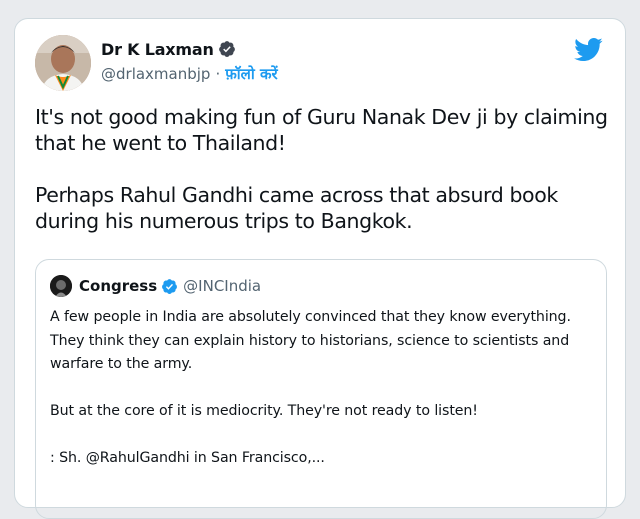  What do you see at coordinates (251, 74) in the screenshot?
I see `follow-button: फ़ॉलो करें` at bounding box center [251, 74].